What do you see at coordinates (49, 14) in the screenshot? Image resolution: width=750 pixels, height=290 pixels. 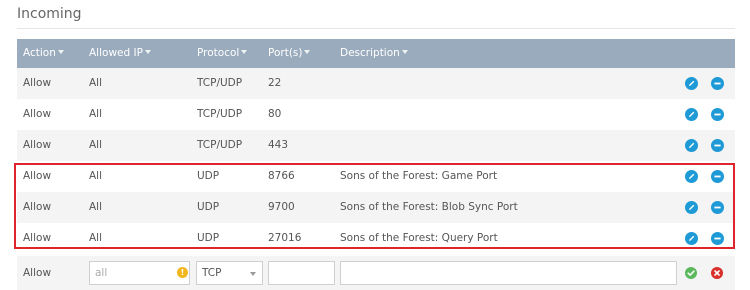 I see `section-title: Incoming` at bounding box center [49, 14].